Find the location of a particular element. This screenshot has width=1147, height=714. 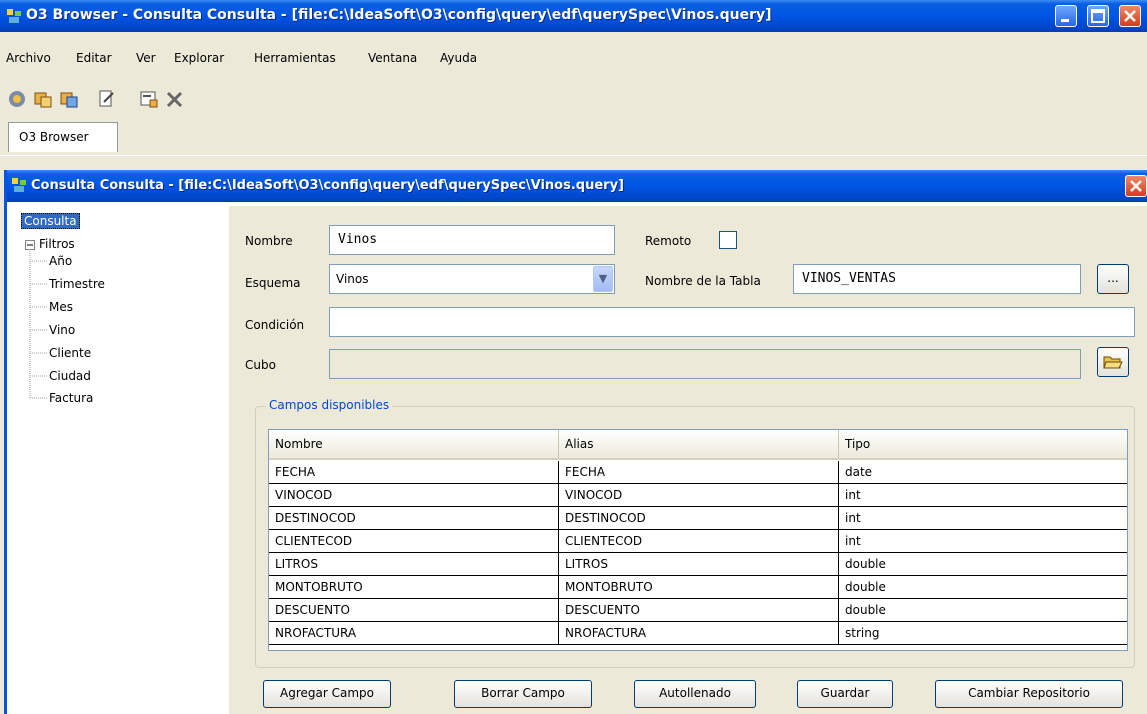

table-row: CLIENTECOD CLIENTECOD int is located at coordinates (698, 541).